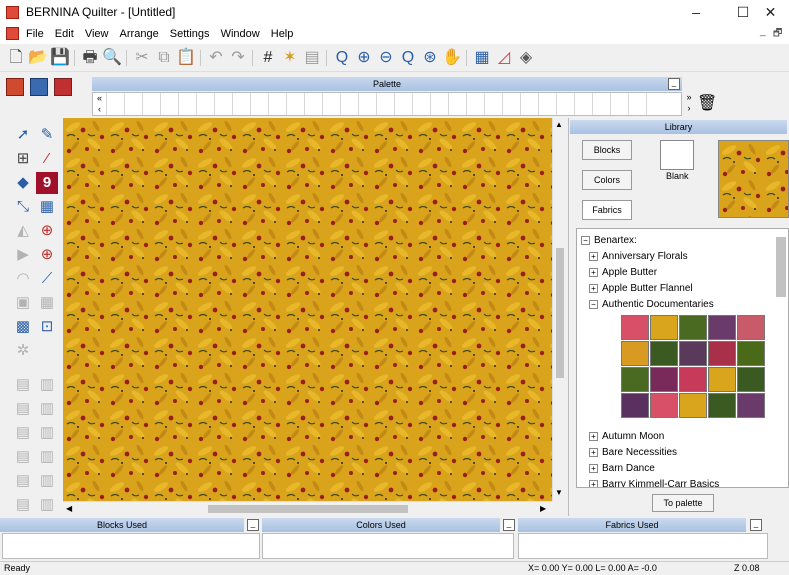 Image resolution: width=789 pixels, height=575 pixels. Describe the element at coordinates (689, 104) in the screenshot. I see `palette-scroll-right-icon: » ›` at that location.